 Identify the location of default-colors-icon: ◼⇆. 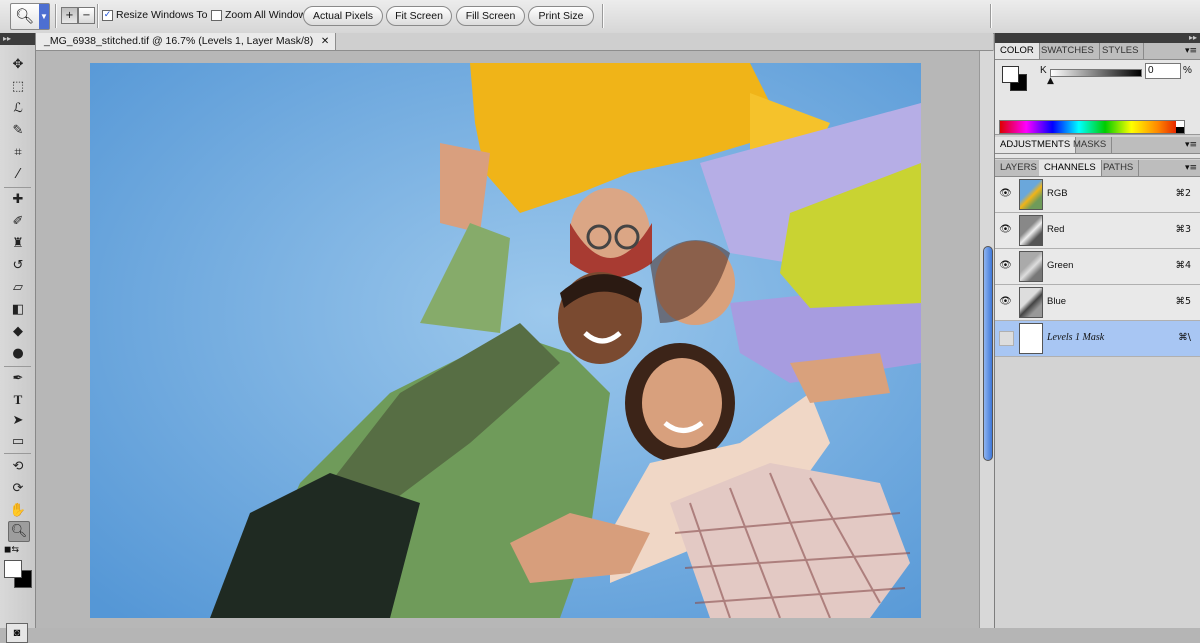
(11, 550).